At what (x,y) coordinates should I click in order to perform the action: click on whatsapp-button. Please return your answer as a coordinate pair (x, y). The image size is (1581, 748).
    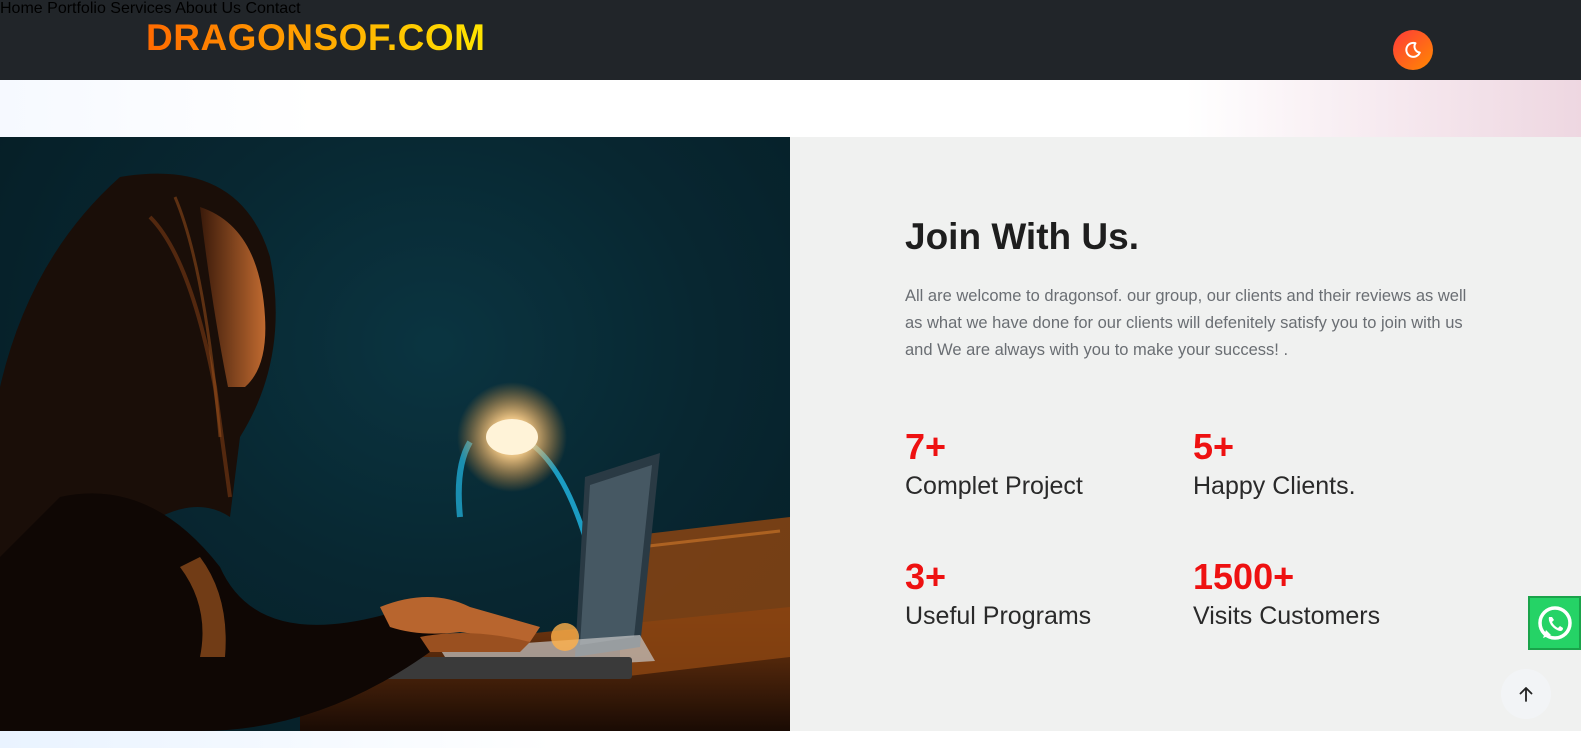
    Looking at the image, I should click on (1554, 623).